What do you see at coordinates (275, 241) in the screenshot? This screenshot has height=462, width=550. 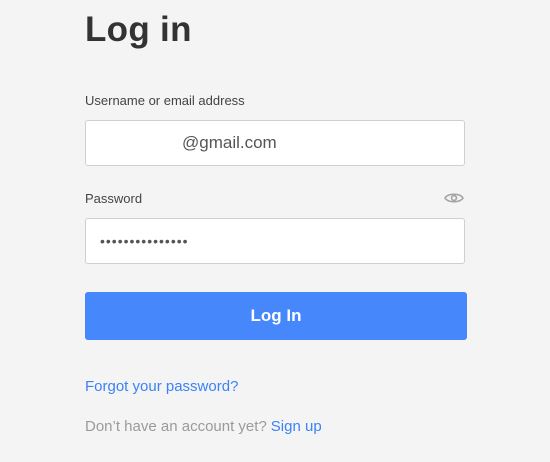 I see `password-field: •••••••••••••••` at bounding box center [275, 241].